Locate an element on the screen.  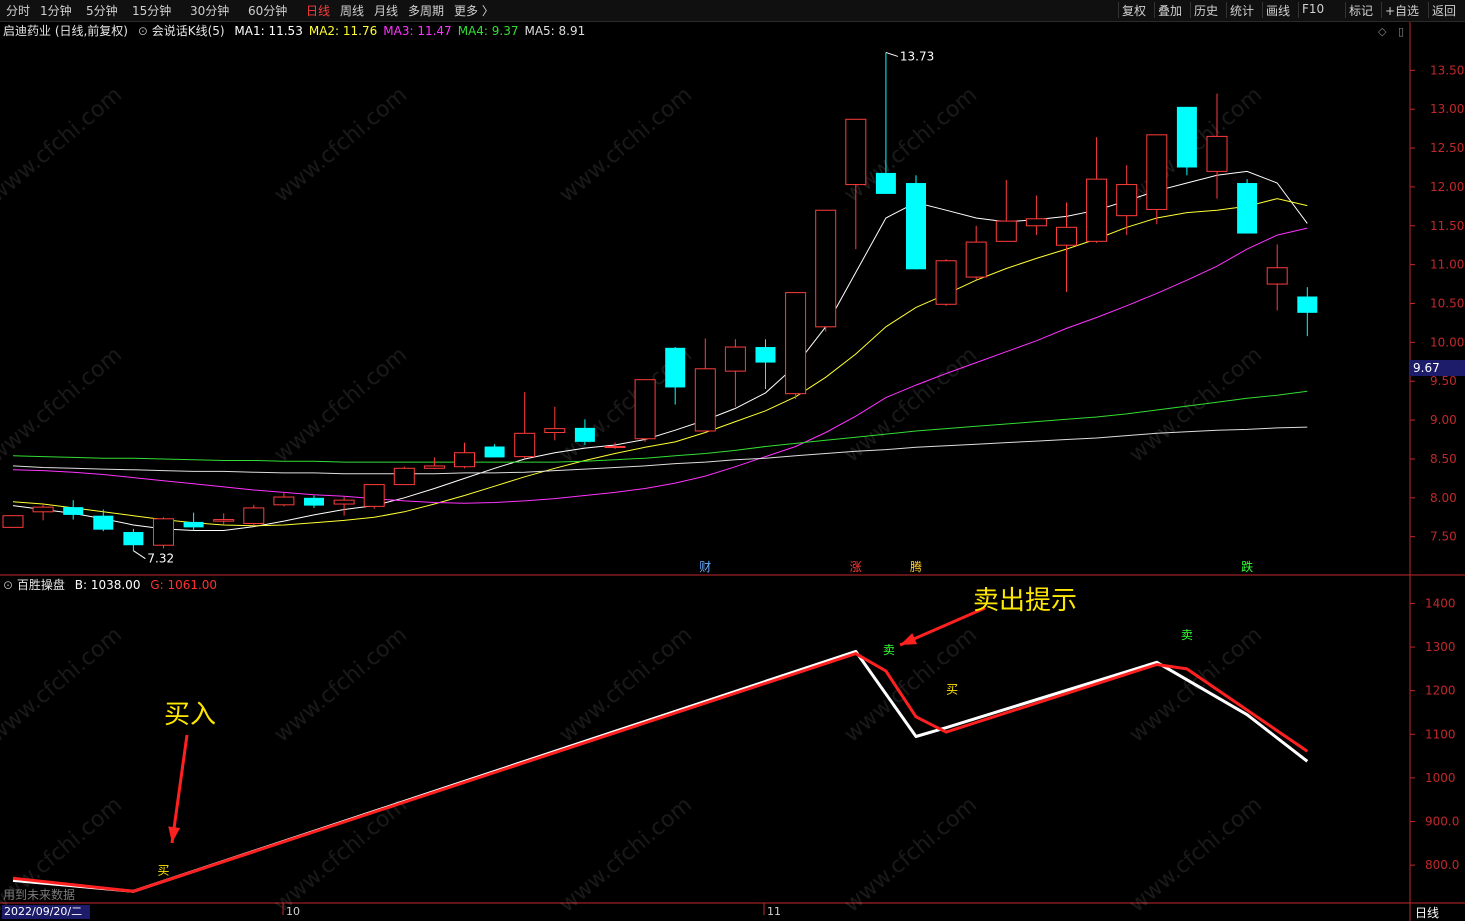
event-marker: 跌 is located at coordinates (1247, 566).